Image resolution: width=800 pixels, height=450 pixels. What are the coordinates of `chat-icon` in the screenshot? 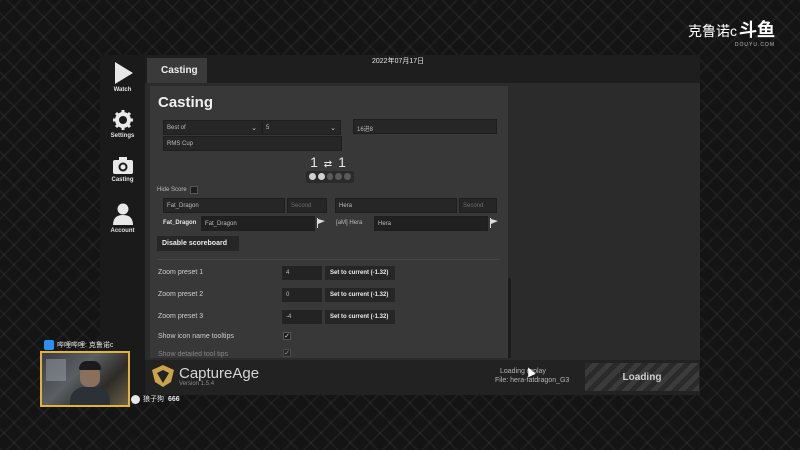 It's located at (49, 345).